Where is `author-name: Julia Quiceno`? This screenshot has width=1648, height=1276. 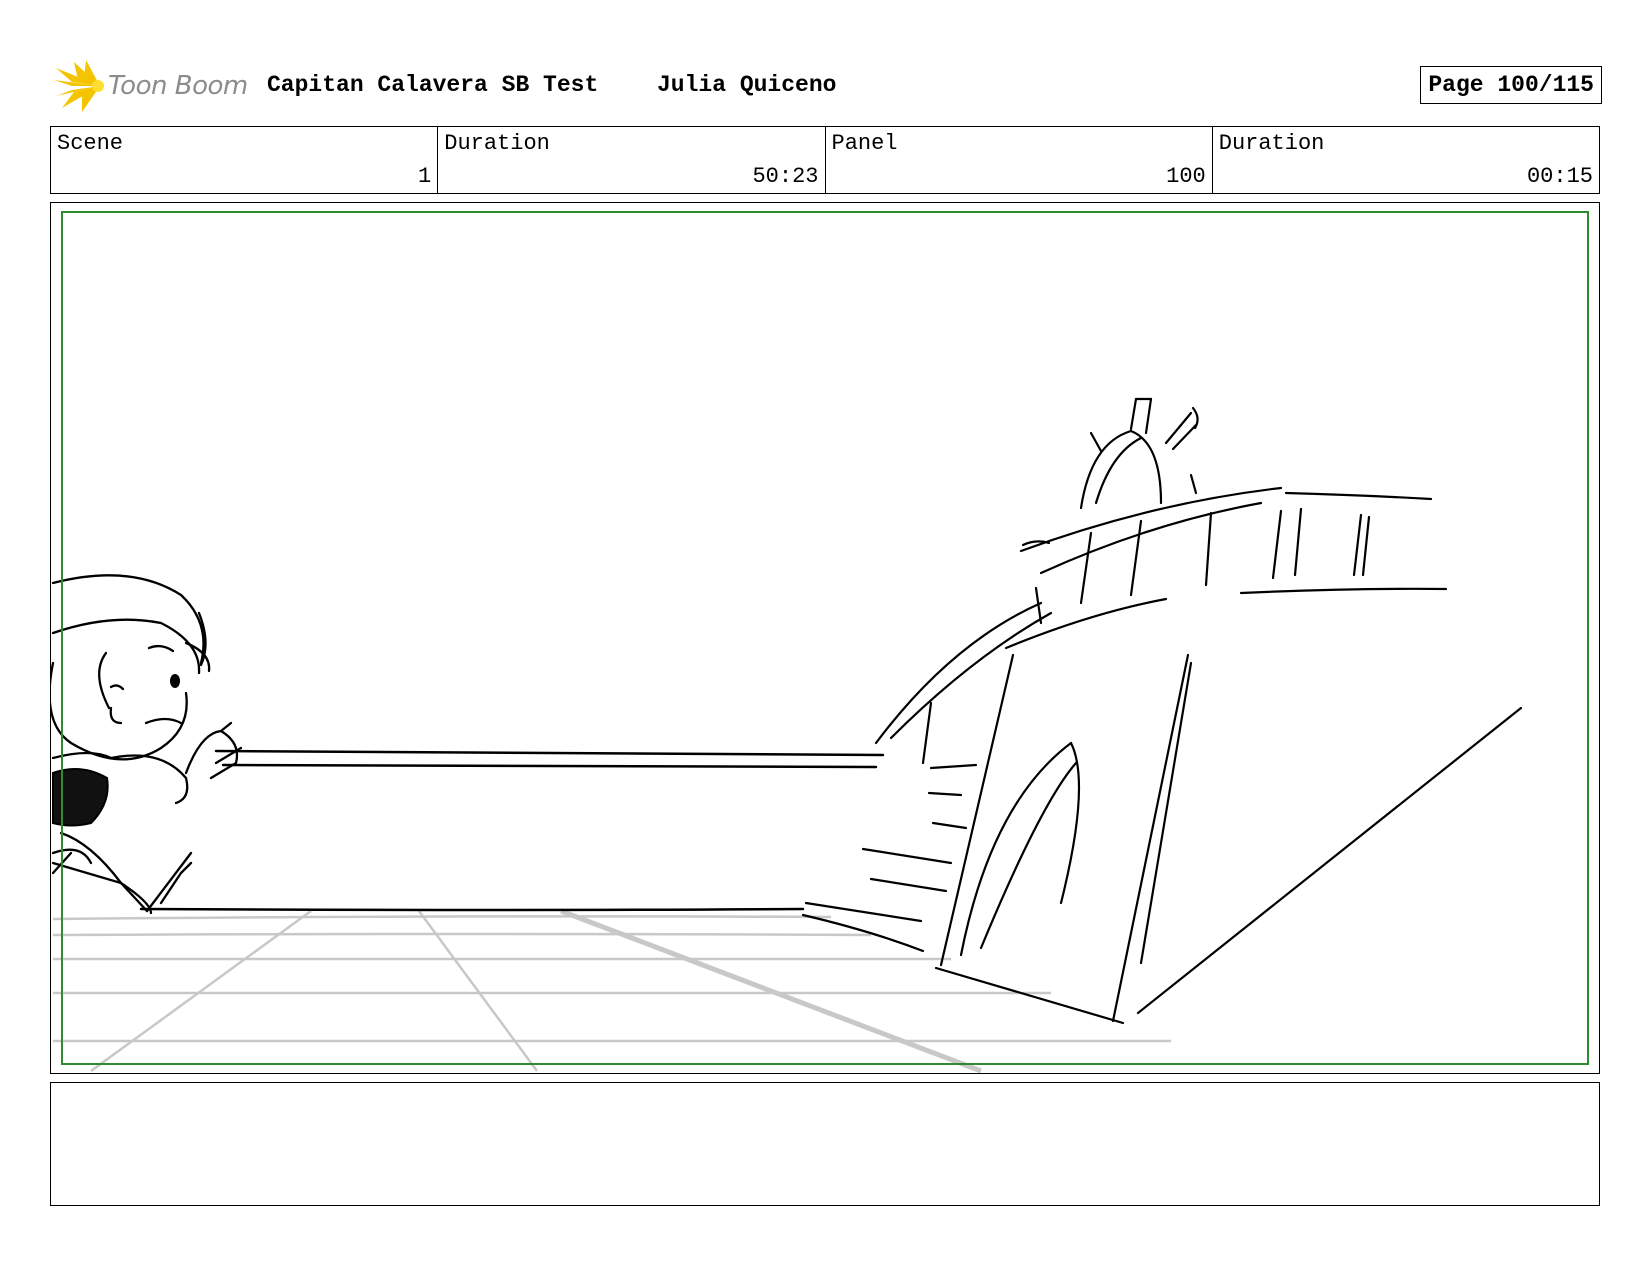
author-name: Julia Quiceno is located at coordinates (747, 85).